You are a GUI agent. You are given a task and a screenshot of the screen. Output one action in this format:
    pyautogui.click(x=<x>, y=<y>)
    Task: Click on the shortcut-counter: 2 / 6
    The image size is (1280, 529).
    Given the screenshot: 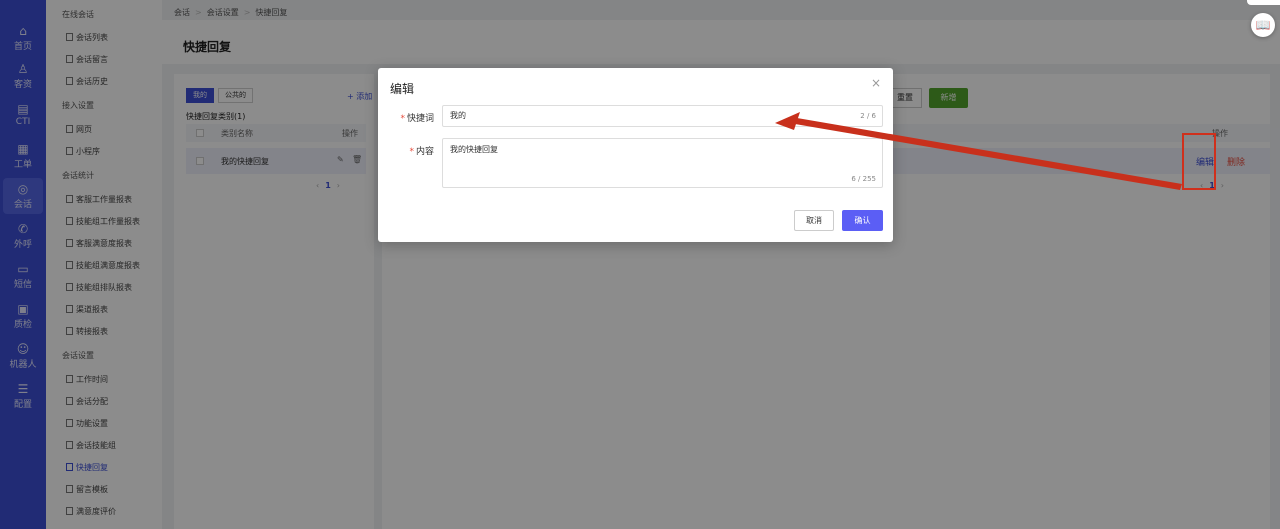 What is the action you would take?
    pyautogui.click(x=868, y=116)
    